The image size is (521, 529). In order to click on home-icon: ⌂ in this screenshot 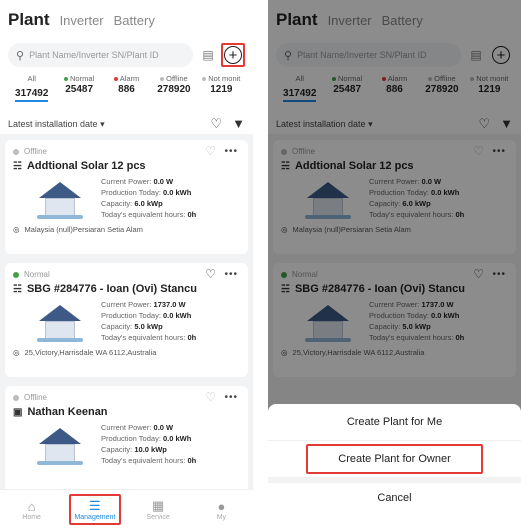, I will do `click(31, 506)`.